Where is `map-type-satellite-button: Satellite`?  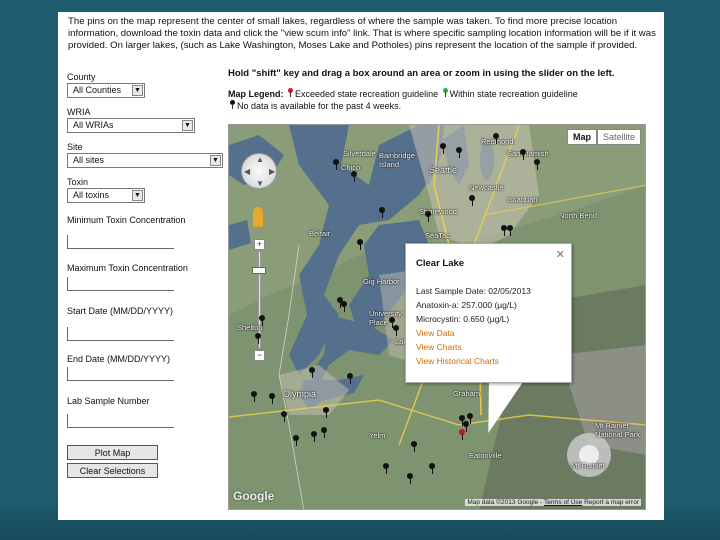
map-type-satellite-button: Satellite is located at coordinates (618, 137).